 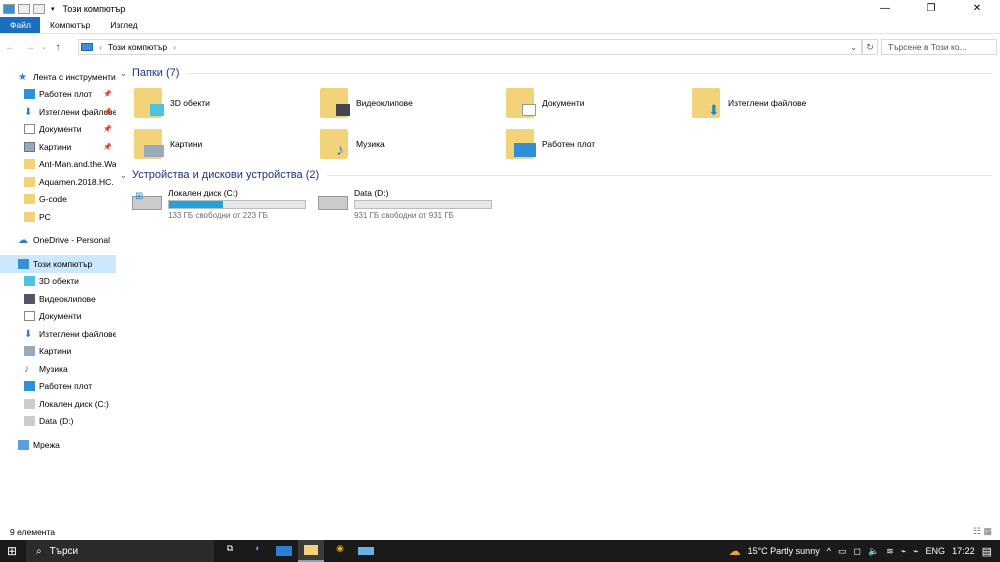 What do you see at coordinates (411, 206) in the screenshot?
I see `drive-d: Data (D:) 931 ГБ свободни от 931 ГБ` at bounding box center [411, 206].